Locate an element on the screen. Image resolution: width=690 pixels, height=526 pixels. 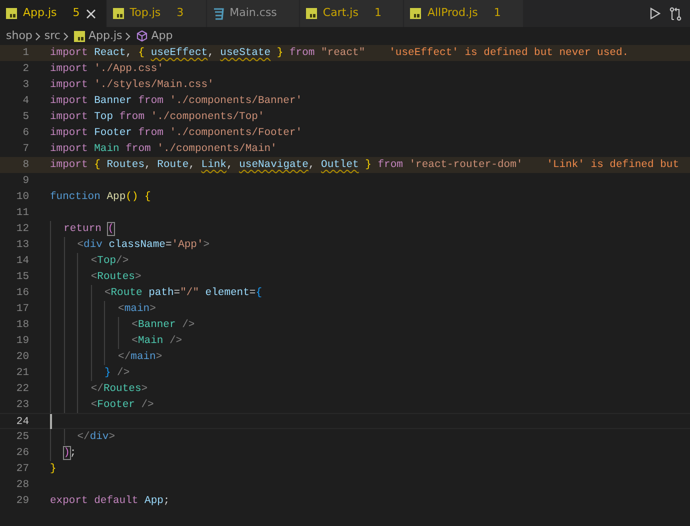
tab-label: Cart.js is located at coordinates (340, 13).